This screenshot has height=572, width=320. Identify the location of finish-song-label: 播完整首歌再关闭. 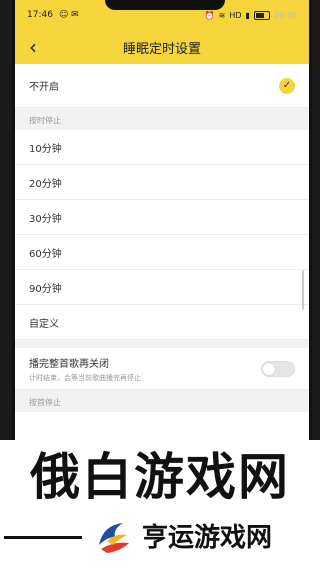
(69, 364).